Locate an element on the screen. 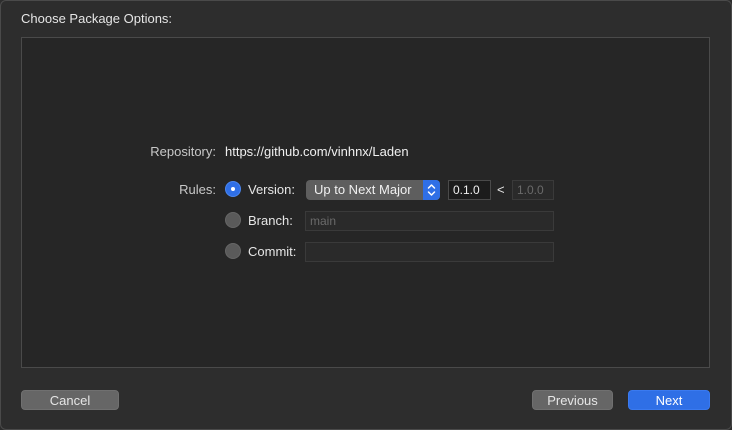  rules-label: Rules: is located at coordinates (197, 189).